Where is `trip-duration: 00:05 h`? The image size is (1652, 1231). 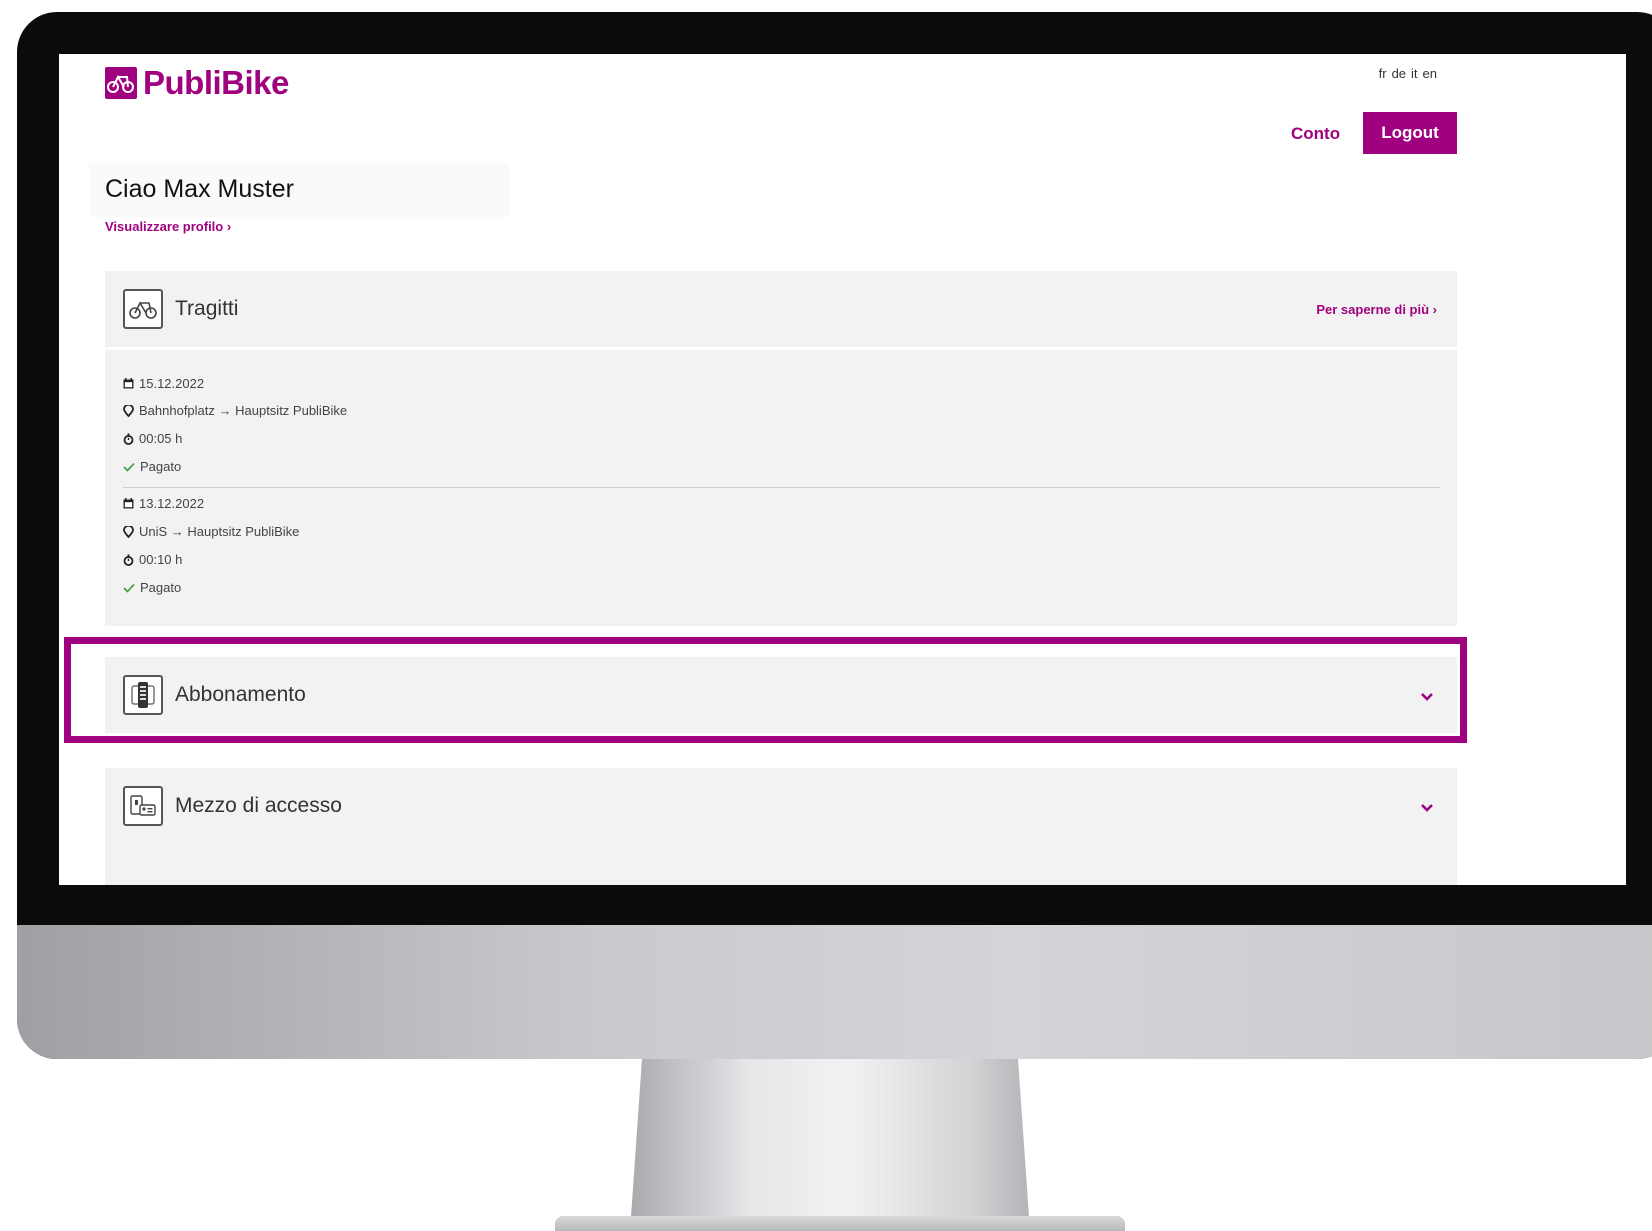 trip-duration: 00:05 h is located at coordinates (152, 438).